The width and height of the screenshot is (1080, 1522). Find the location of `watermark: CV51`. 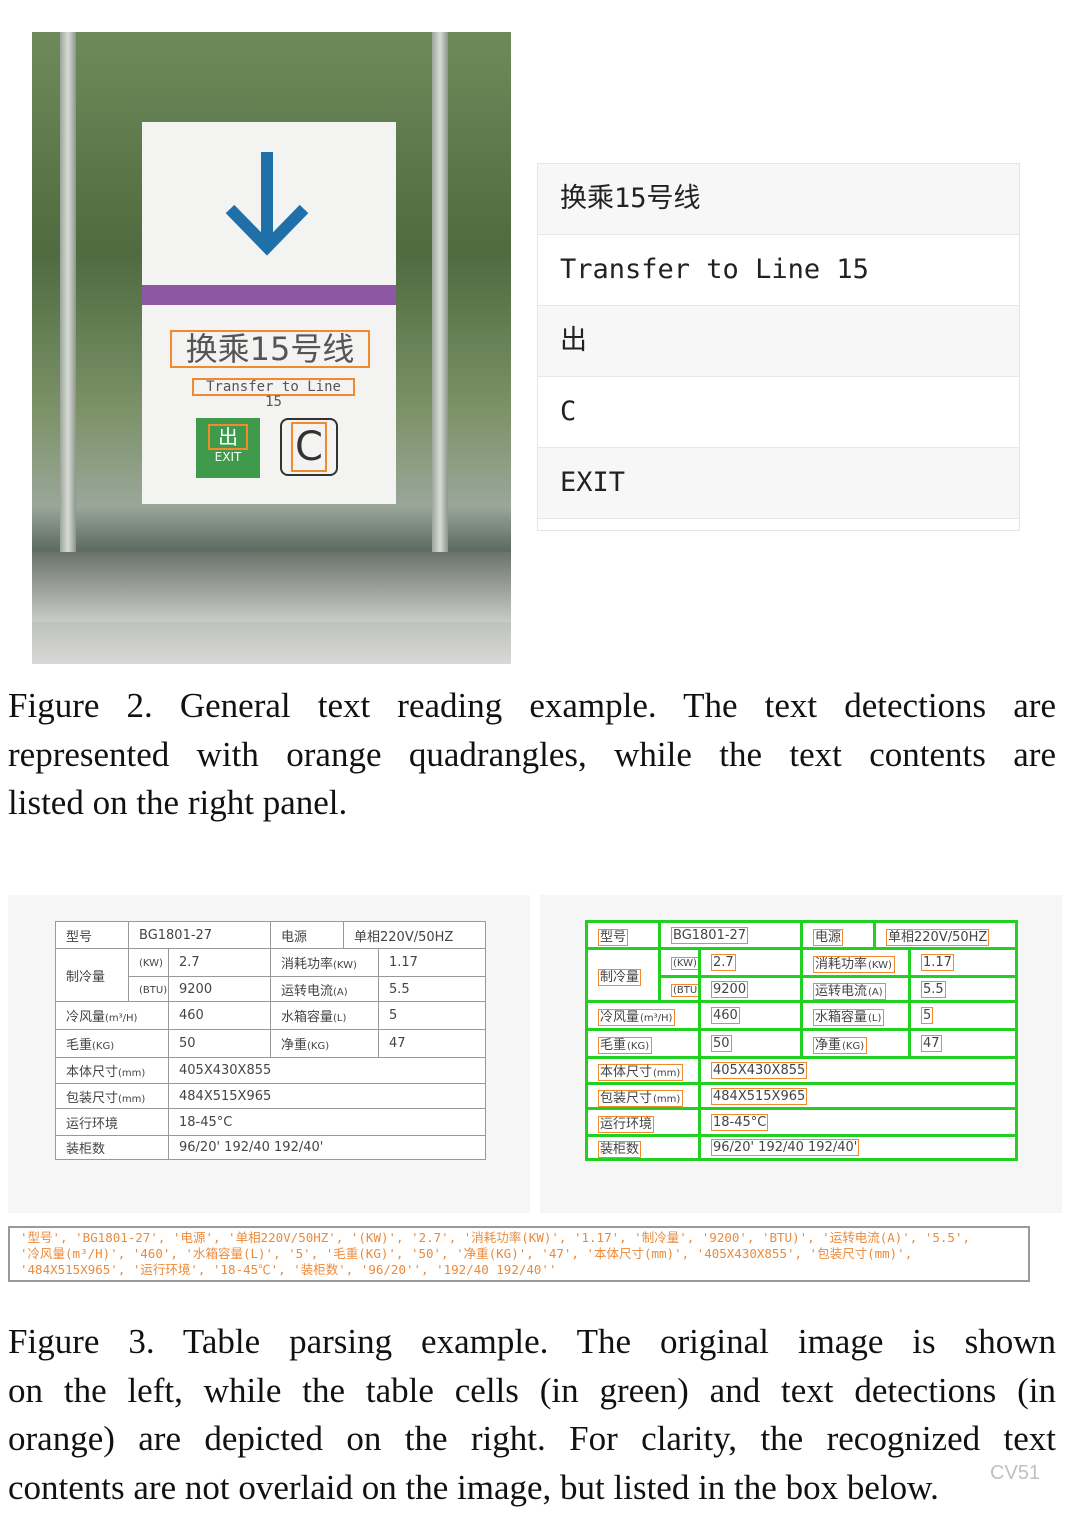

watermark: CV51 is located at coordinates (1015, 1473).